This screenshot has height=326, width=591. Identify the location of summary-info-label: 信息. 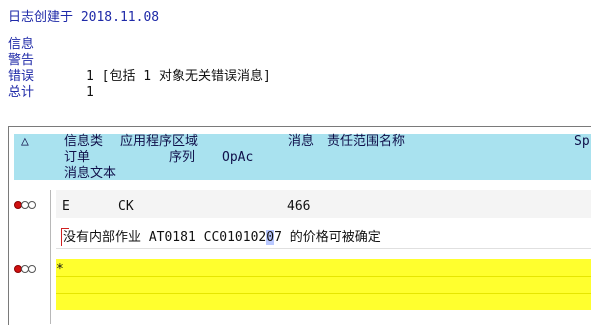
(21, 44).